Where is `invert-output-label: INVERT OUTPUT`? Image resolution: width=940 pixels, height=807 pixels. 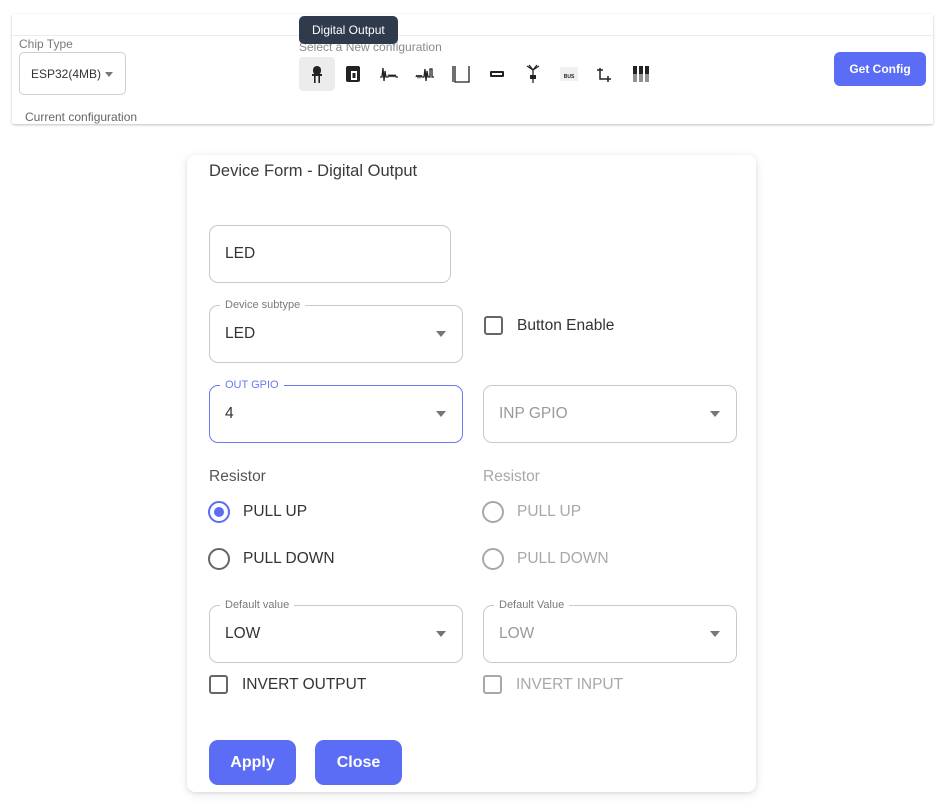 invert-output-label: INVERT OUTPUT is located at coordinates (304, 684).